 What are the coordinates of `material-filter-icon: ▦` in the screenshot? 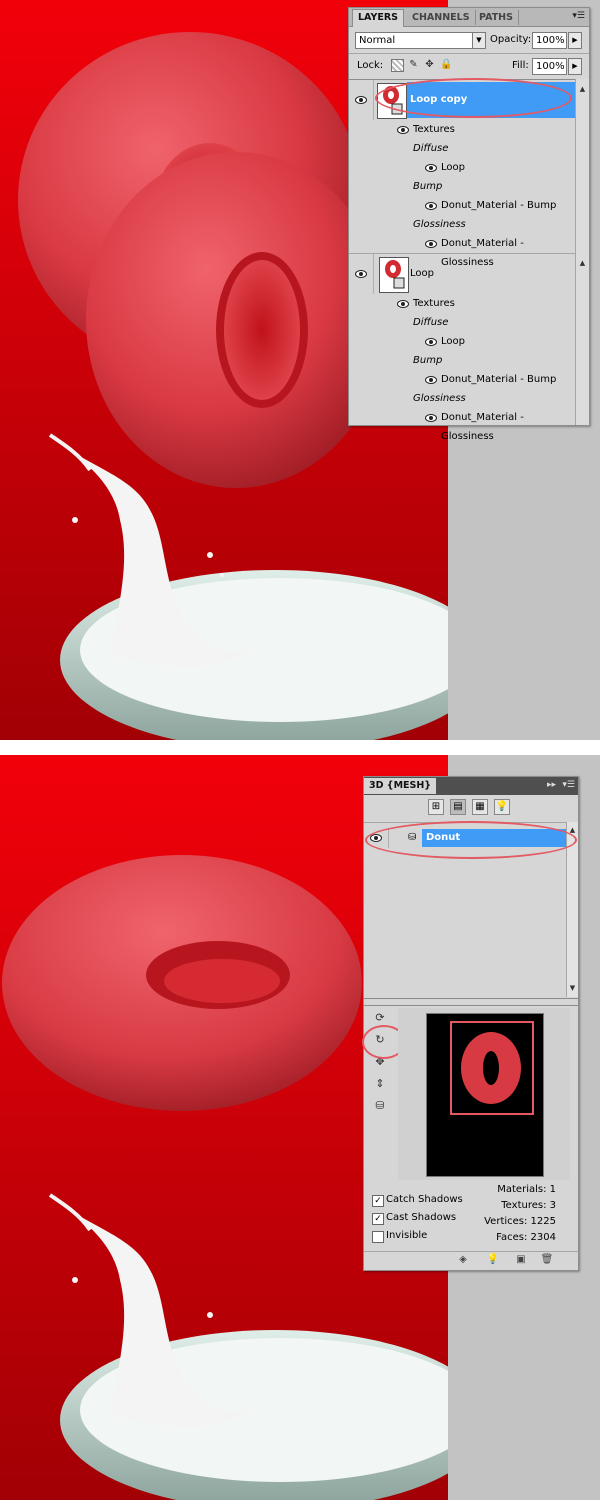 It's located at (480, 807).